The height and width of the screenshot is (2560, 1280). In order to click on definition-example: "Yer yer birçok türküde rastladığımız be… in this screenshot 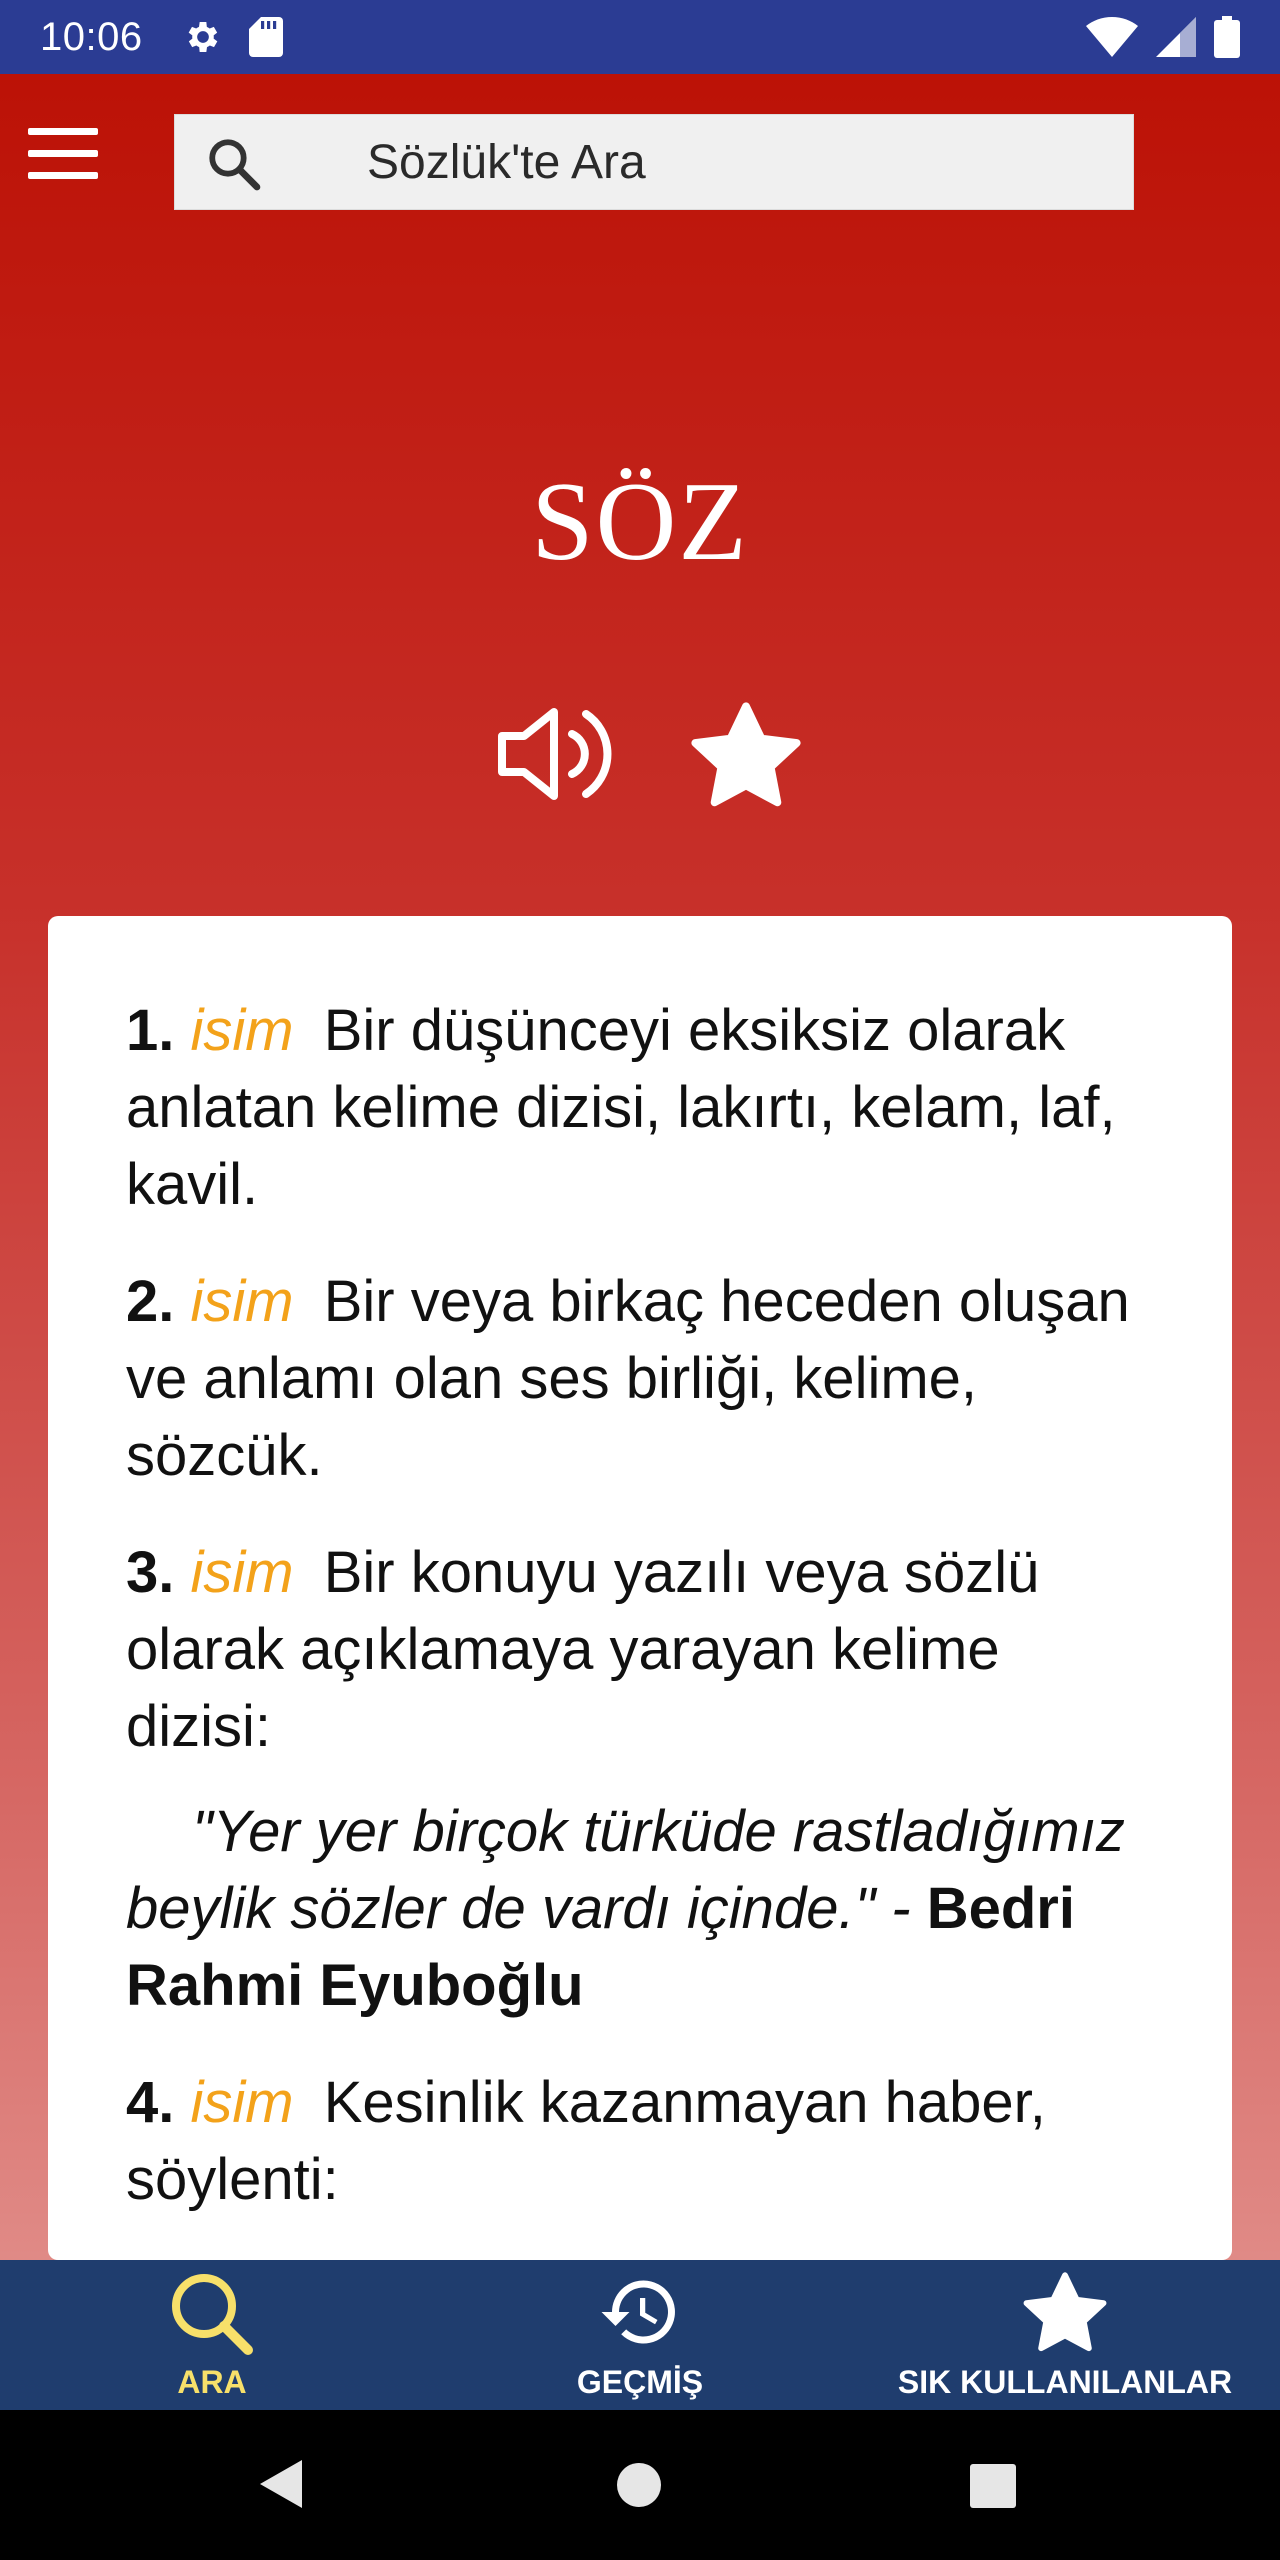, I will do `click(640, 1908)`.